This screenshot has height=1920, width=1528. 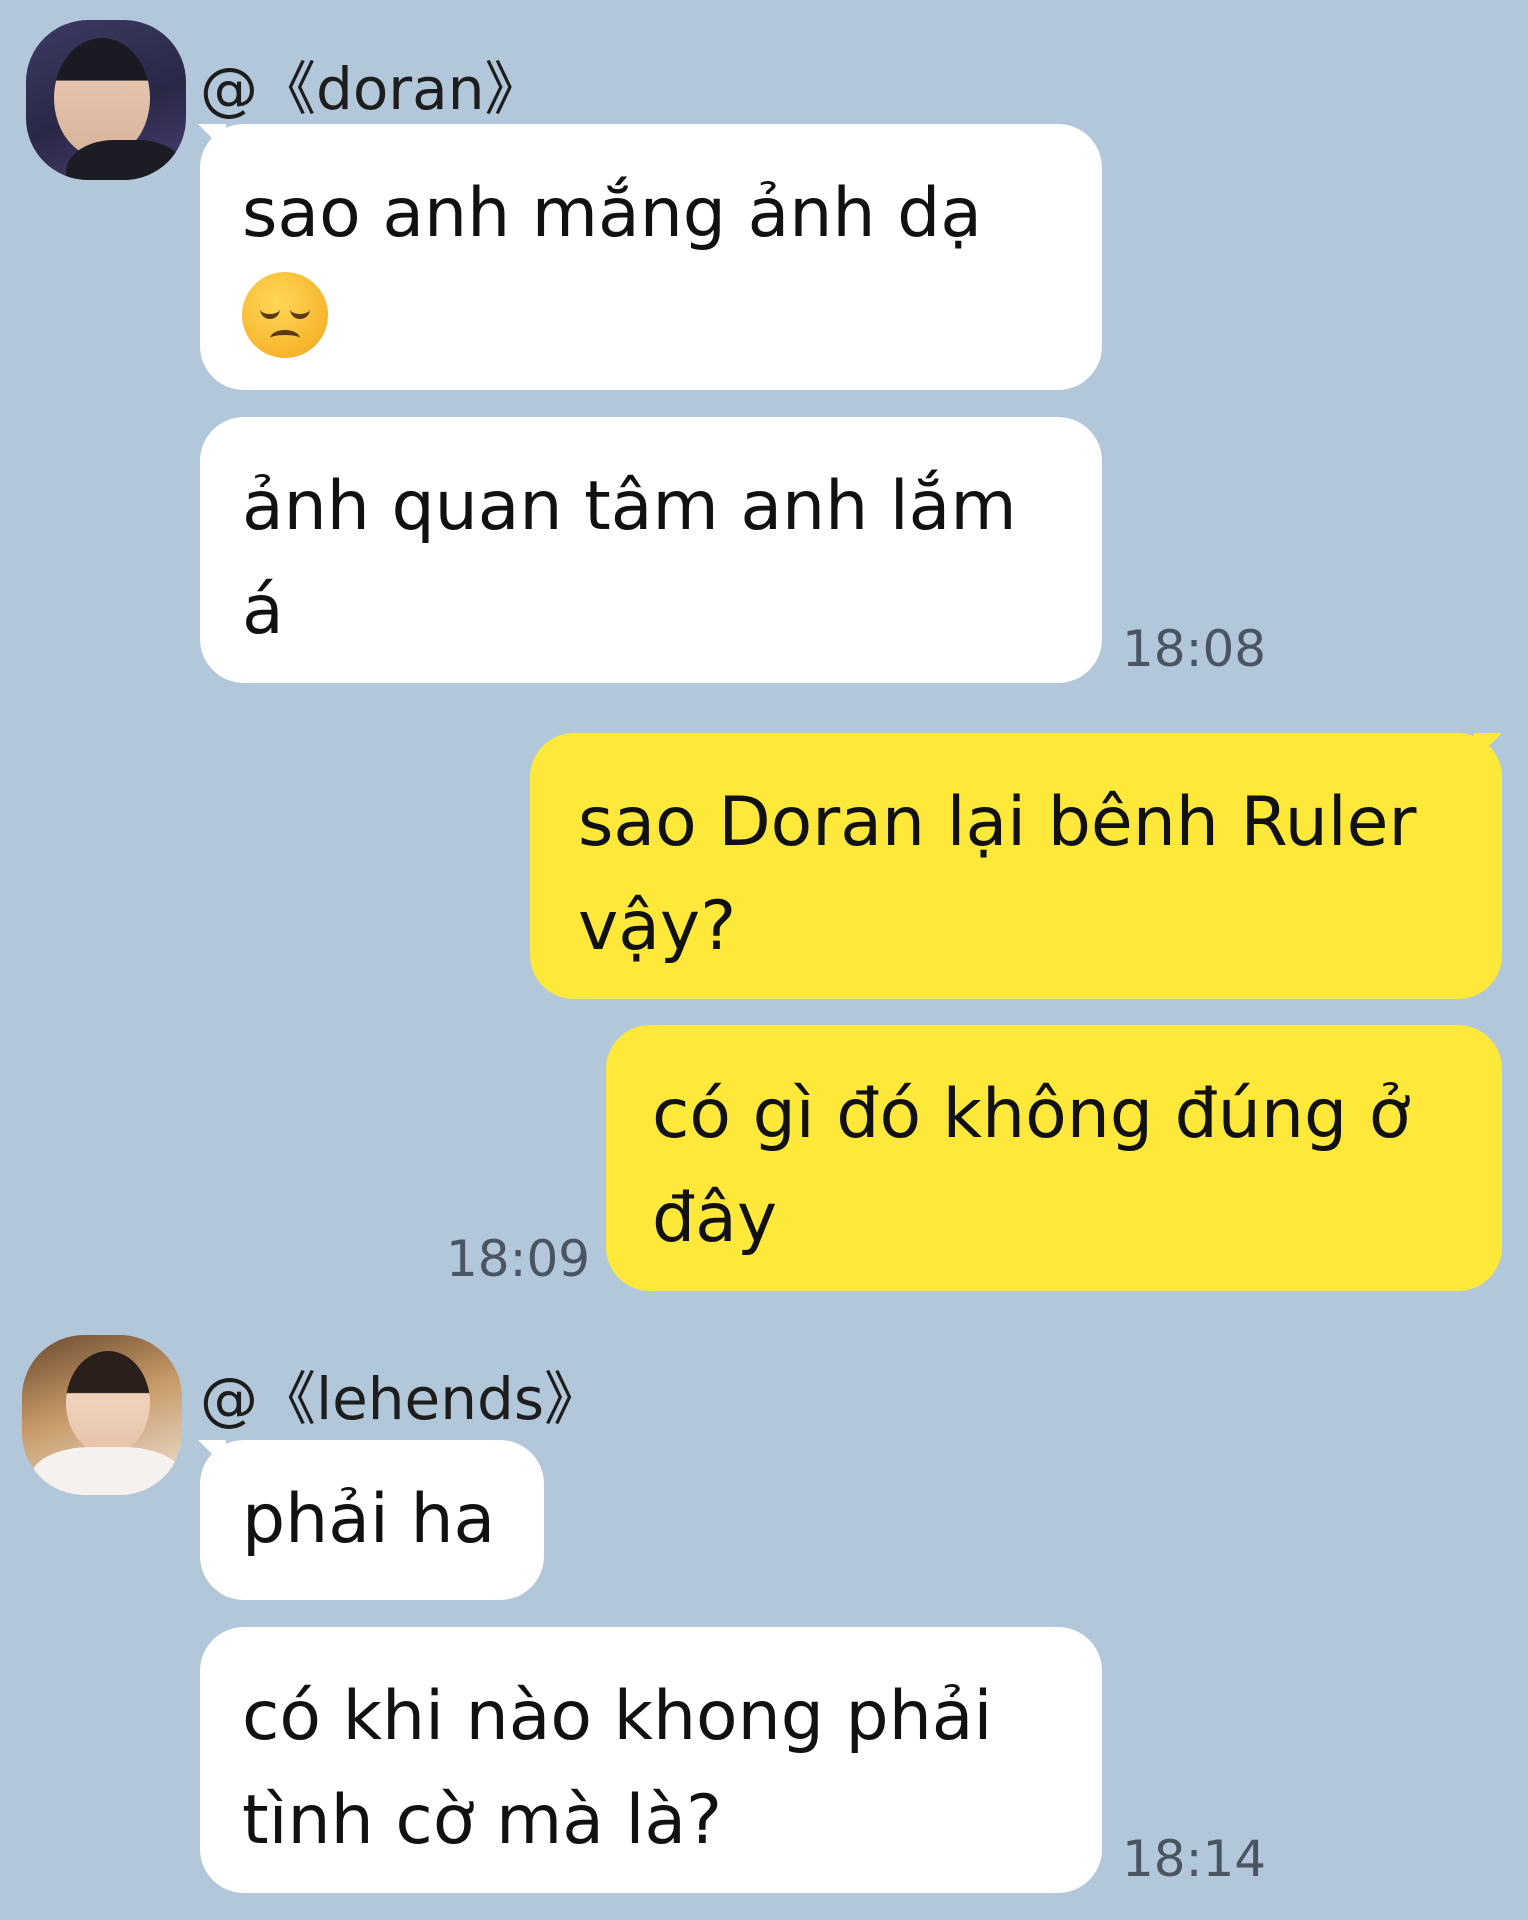 I want to click on message-timestamp: 18:09, so click(x=518, y=1259).